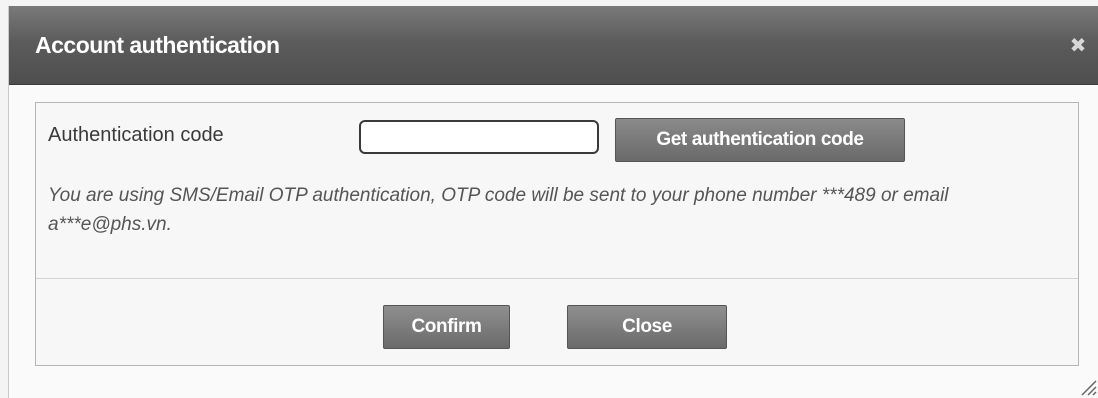 The image size is (1098, 398). What do you see at coordinates (157, 45) in the screenshot?
I see `dialog-title: Account authentication` at bounding box center [157, 45].